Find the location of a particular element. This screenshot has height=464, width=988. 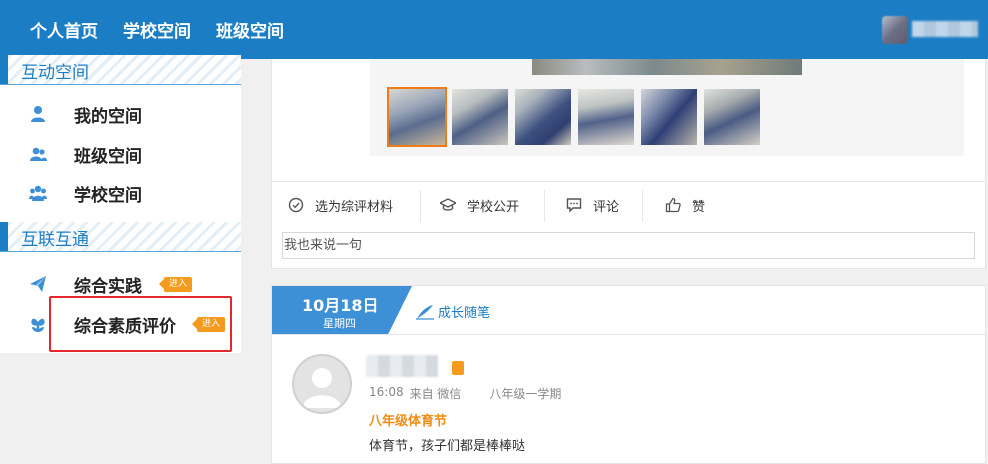

entry-title: 八年级体育节 is located at coordinates (408, 419).